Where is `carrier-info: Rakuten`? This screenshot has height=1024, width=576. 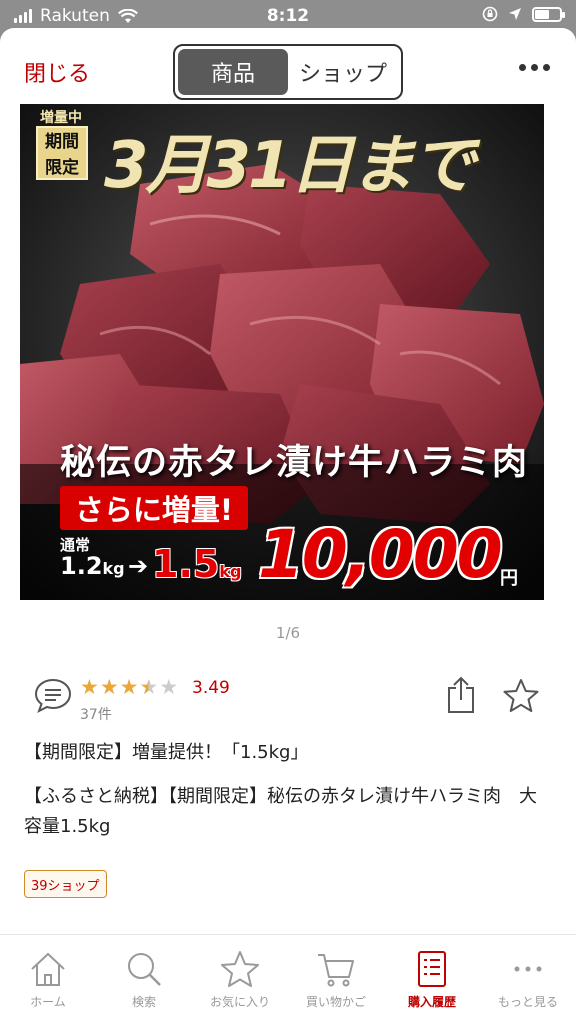 carrier-info: Rakuten is located at coordinates (114, 16).